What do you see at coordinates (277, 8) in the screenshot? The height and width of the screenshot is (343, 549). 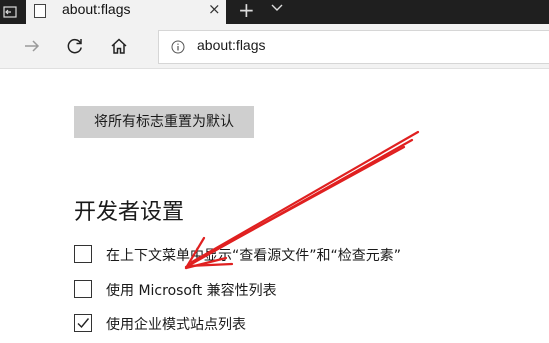 I see `chevron-down-icon` at bounding box center [277, 8].